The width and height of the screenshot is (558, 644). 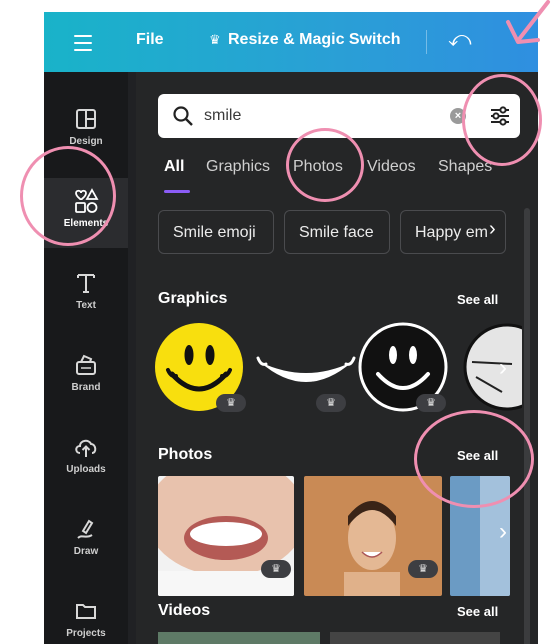 What do you see at coordinates (193, 298) in the screenshot?
I see `graphics-section-title: Graphics` at bounding box center [193, 298].